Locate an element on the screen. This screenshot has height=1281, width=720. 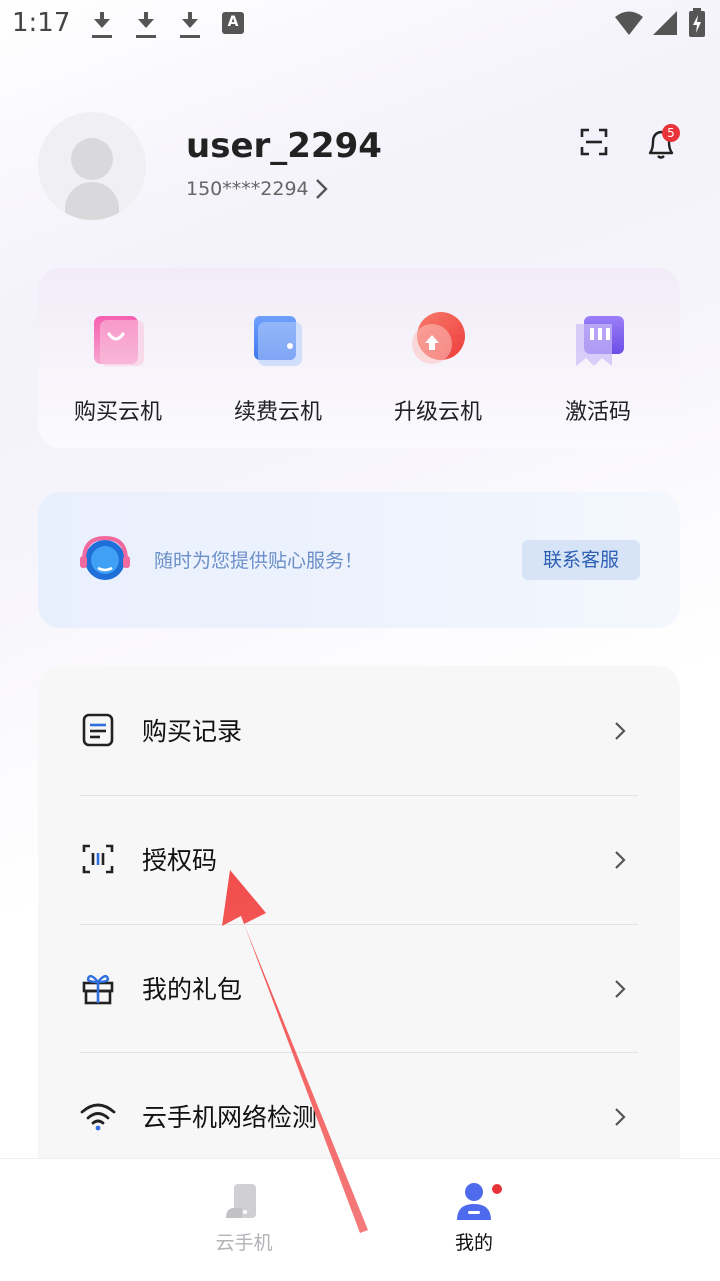
tab-label: 云手机 is located at coordinates (244, 1243).